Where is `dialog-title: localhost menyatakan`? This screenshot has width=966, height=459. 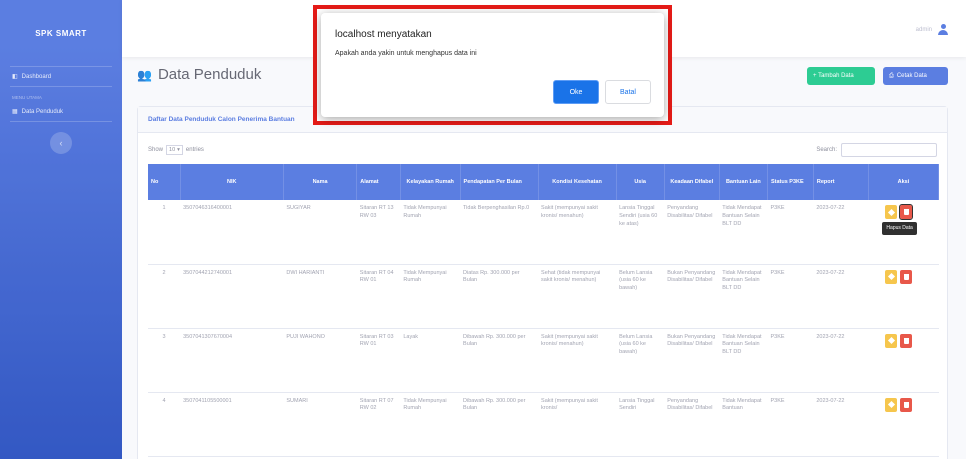 dialog-title: localhost menyatakan is located at coordinates (383, 34).